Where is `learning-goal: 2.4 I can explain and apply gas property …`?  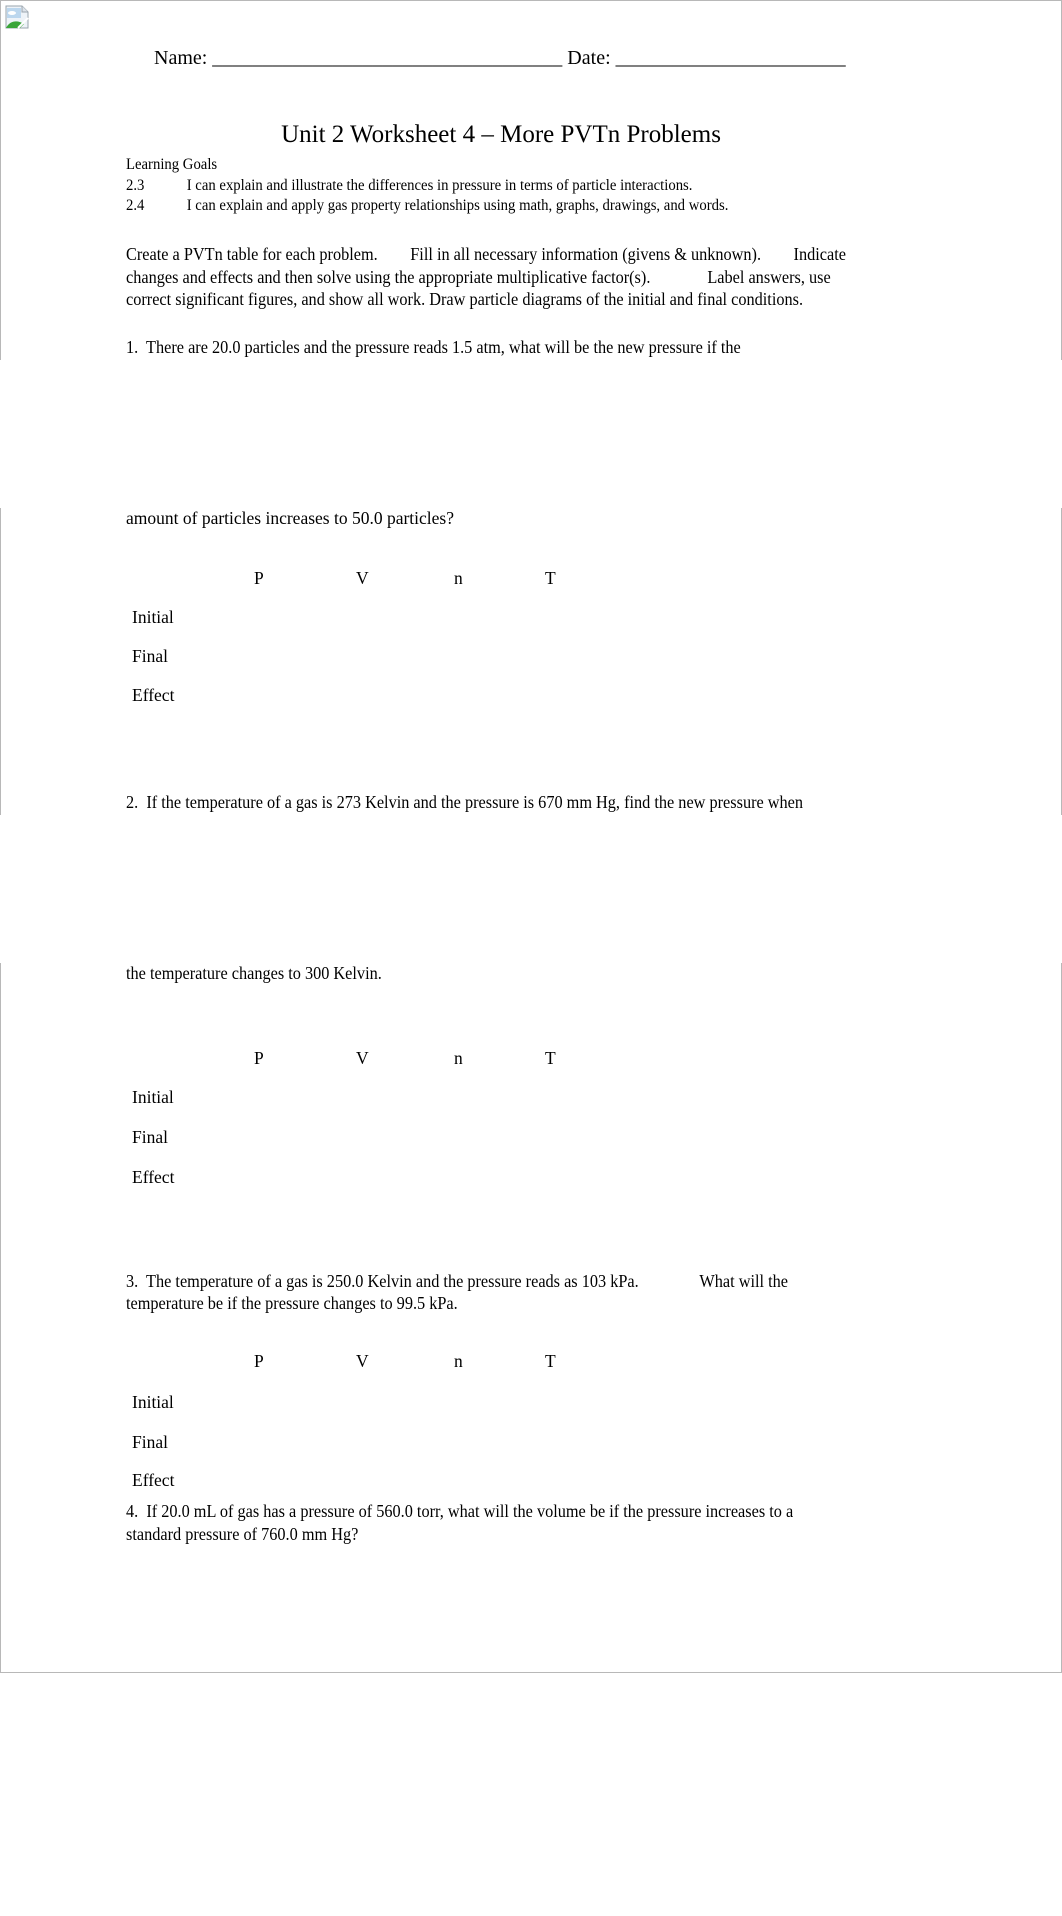 learning-goal: 2.4 I can explain and apply gas property … is located at coordinates (427, 206).